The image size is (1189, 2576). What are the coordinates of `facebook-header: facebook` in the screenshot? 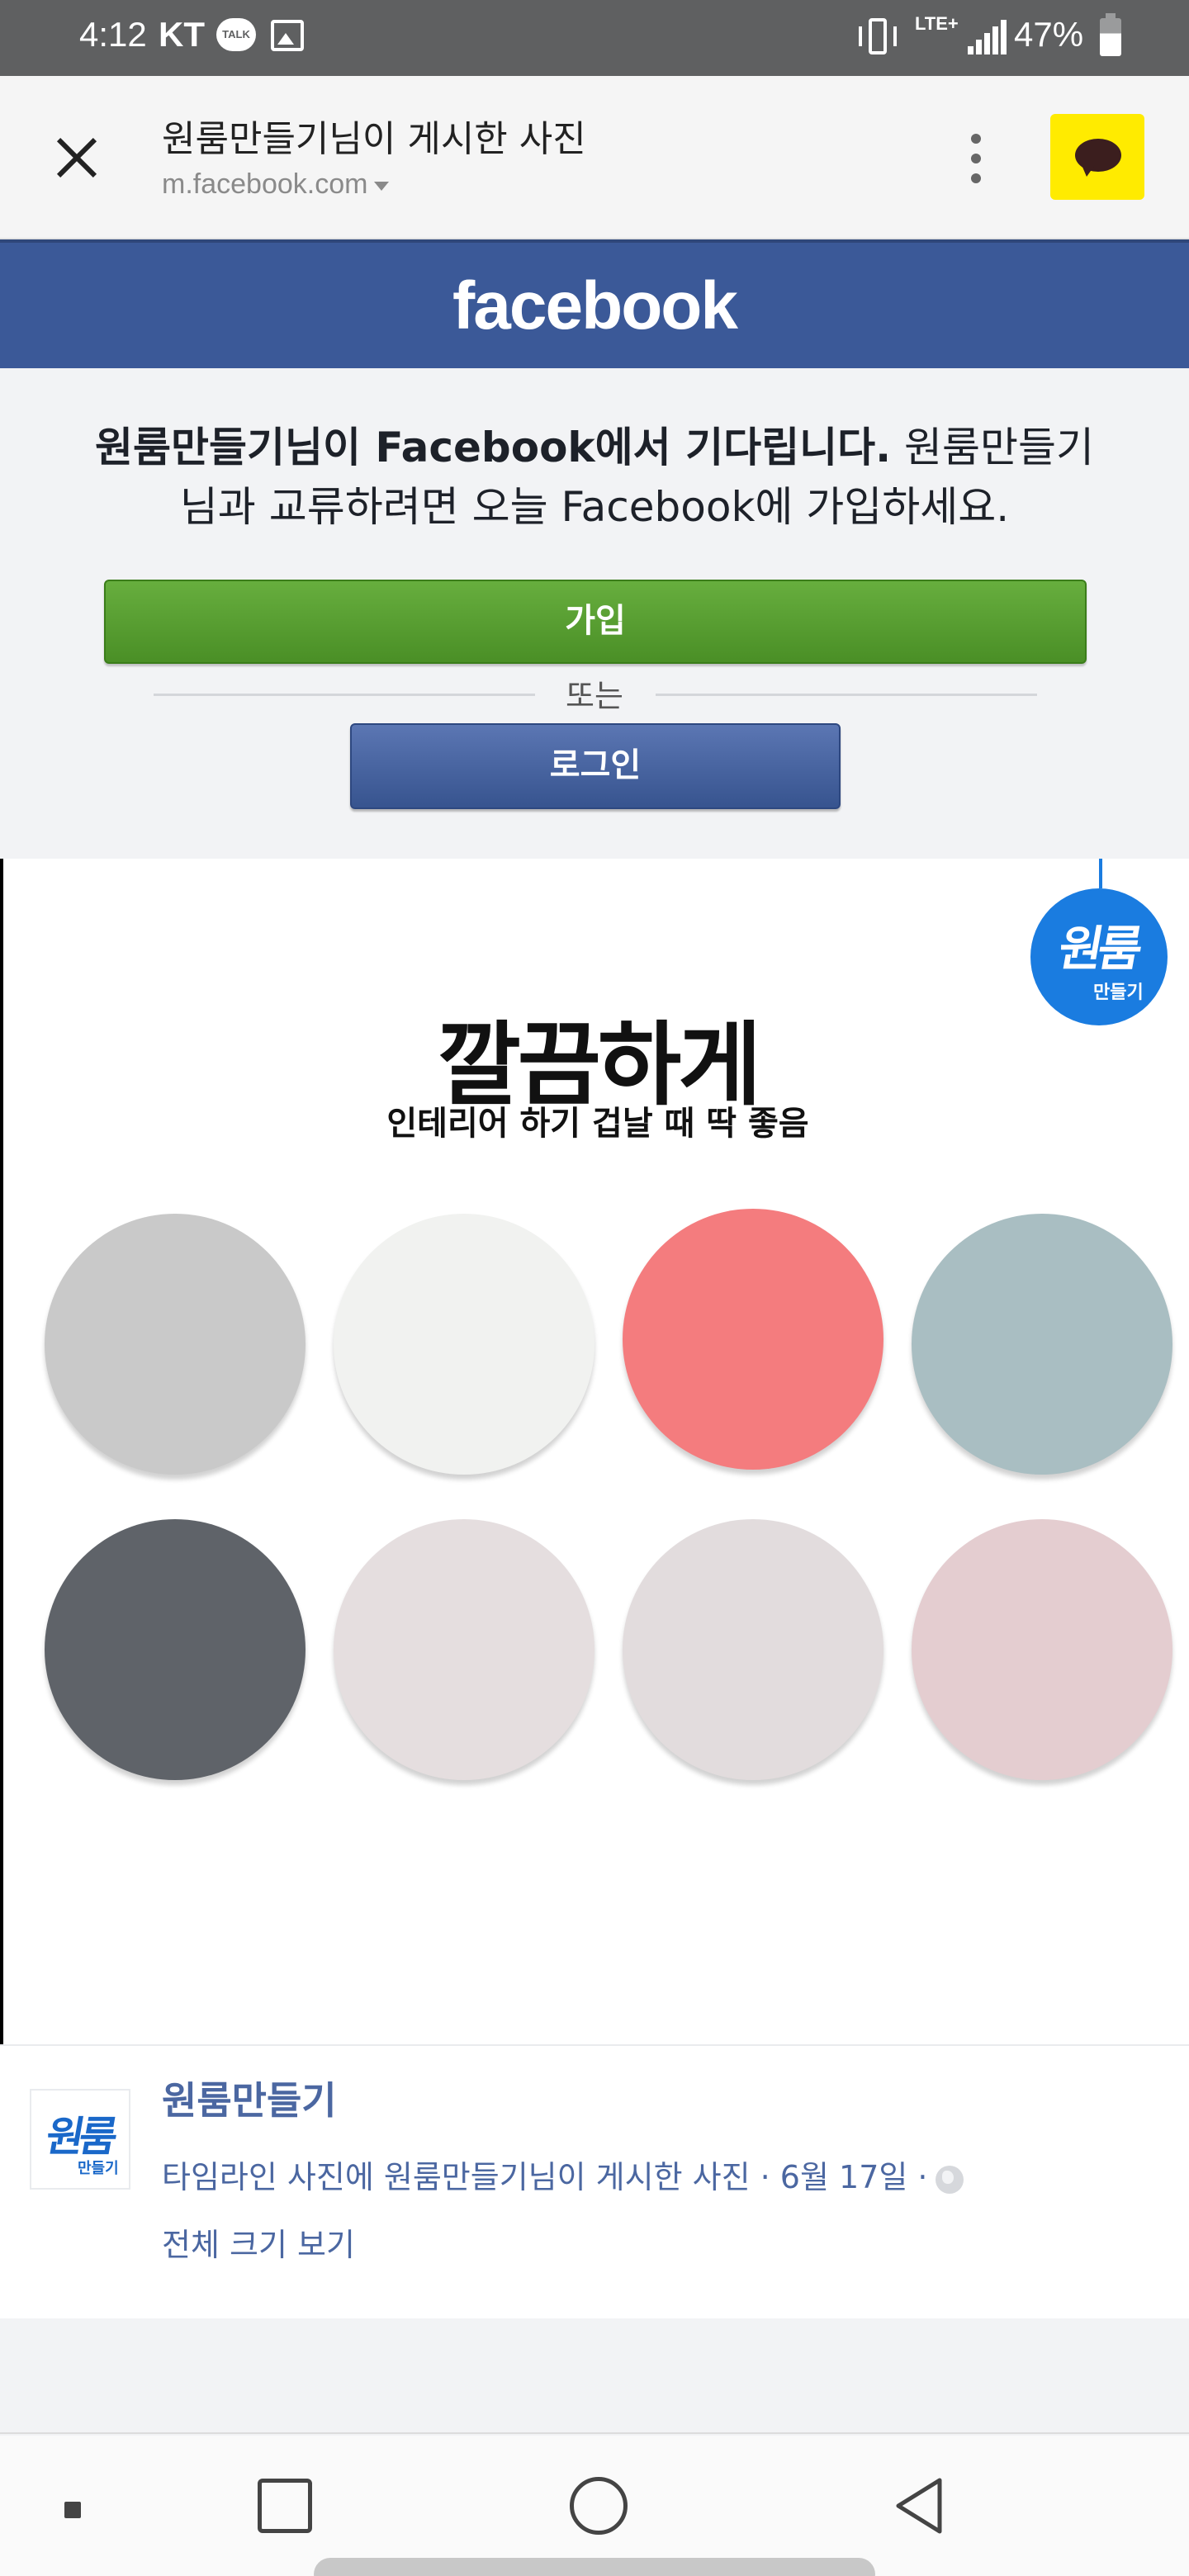 It's located at (594, 303).